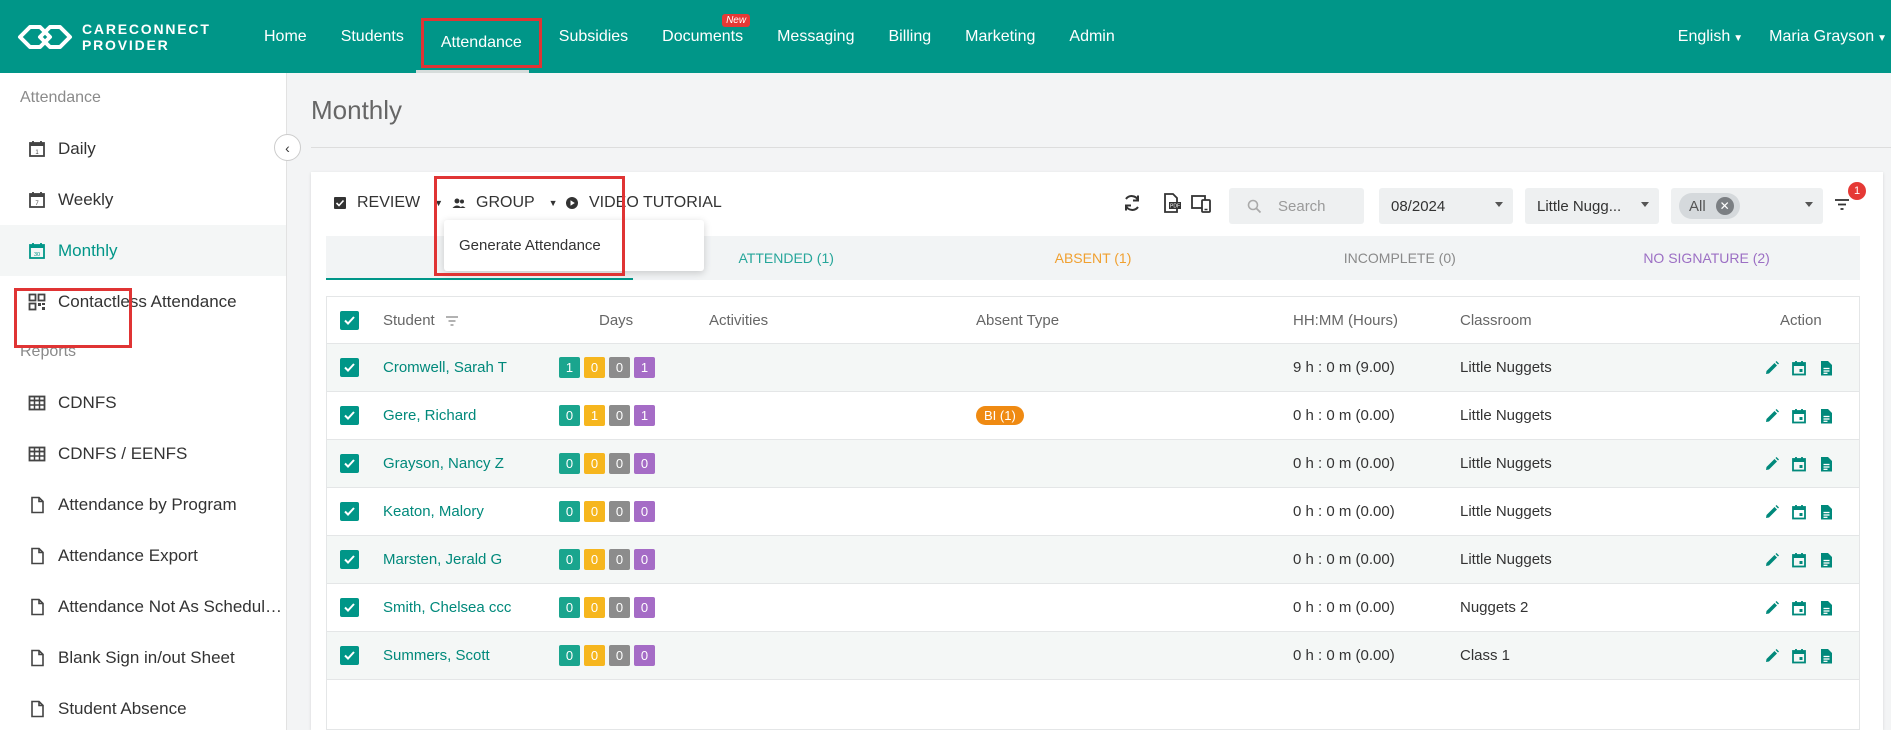 This screenshot has width=1891, height=730. What do you see at coordinates (1344, 655) in the screenshot?
I see `hours-cell: 0 h : 0 m (0.00)` at bounding box center [1344, 655].